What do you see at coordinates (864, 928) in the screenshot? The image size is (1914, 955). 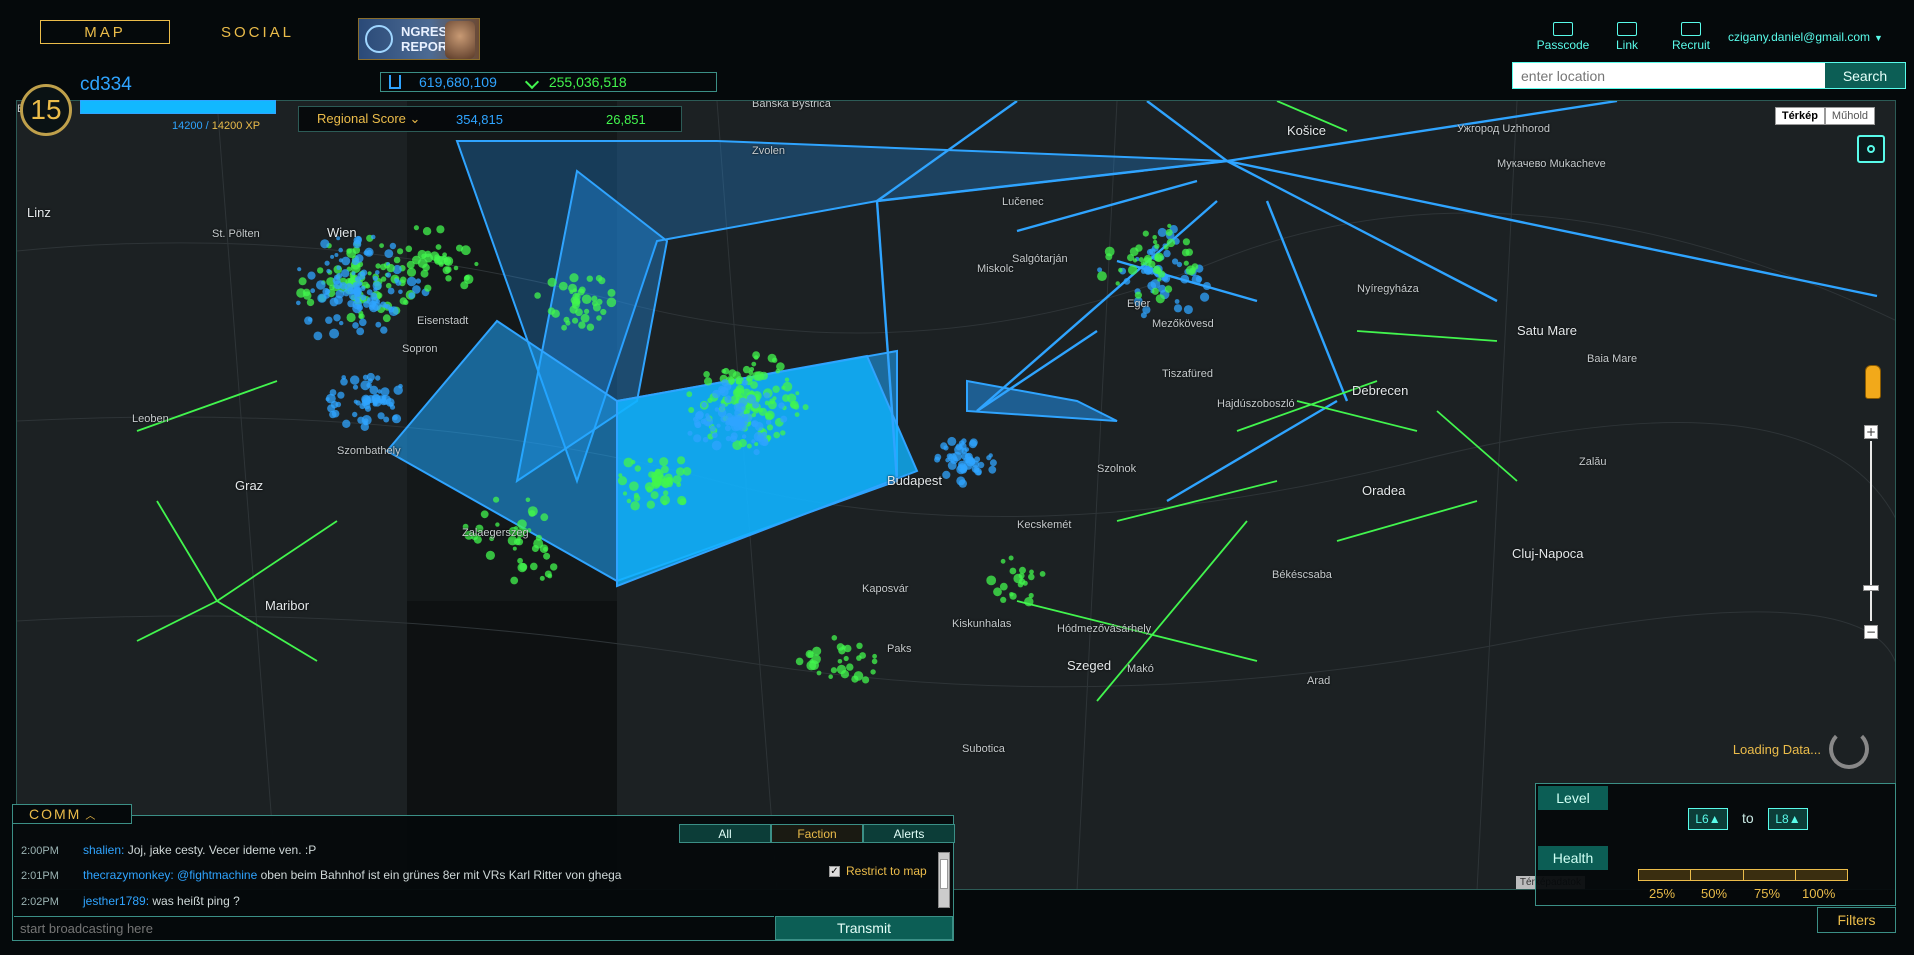 I see `transmit-button: Transmit` at bounding box center [864, 928].